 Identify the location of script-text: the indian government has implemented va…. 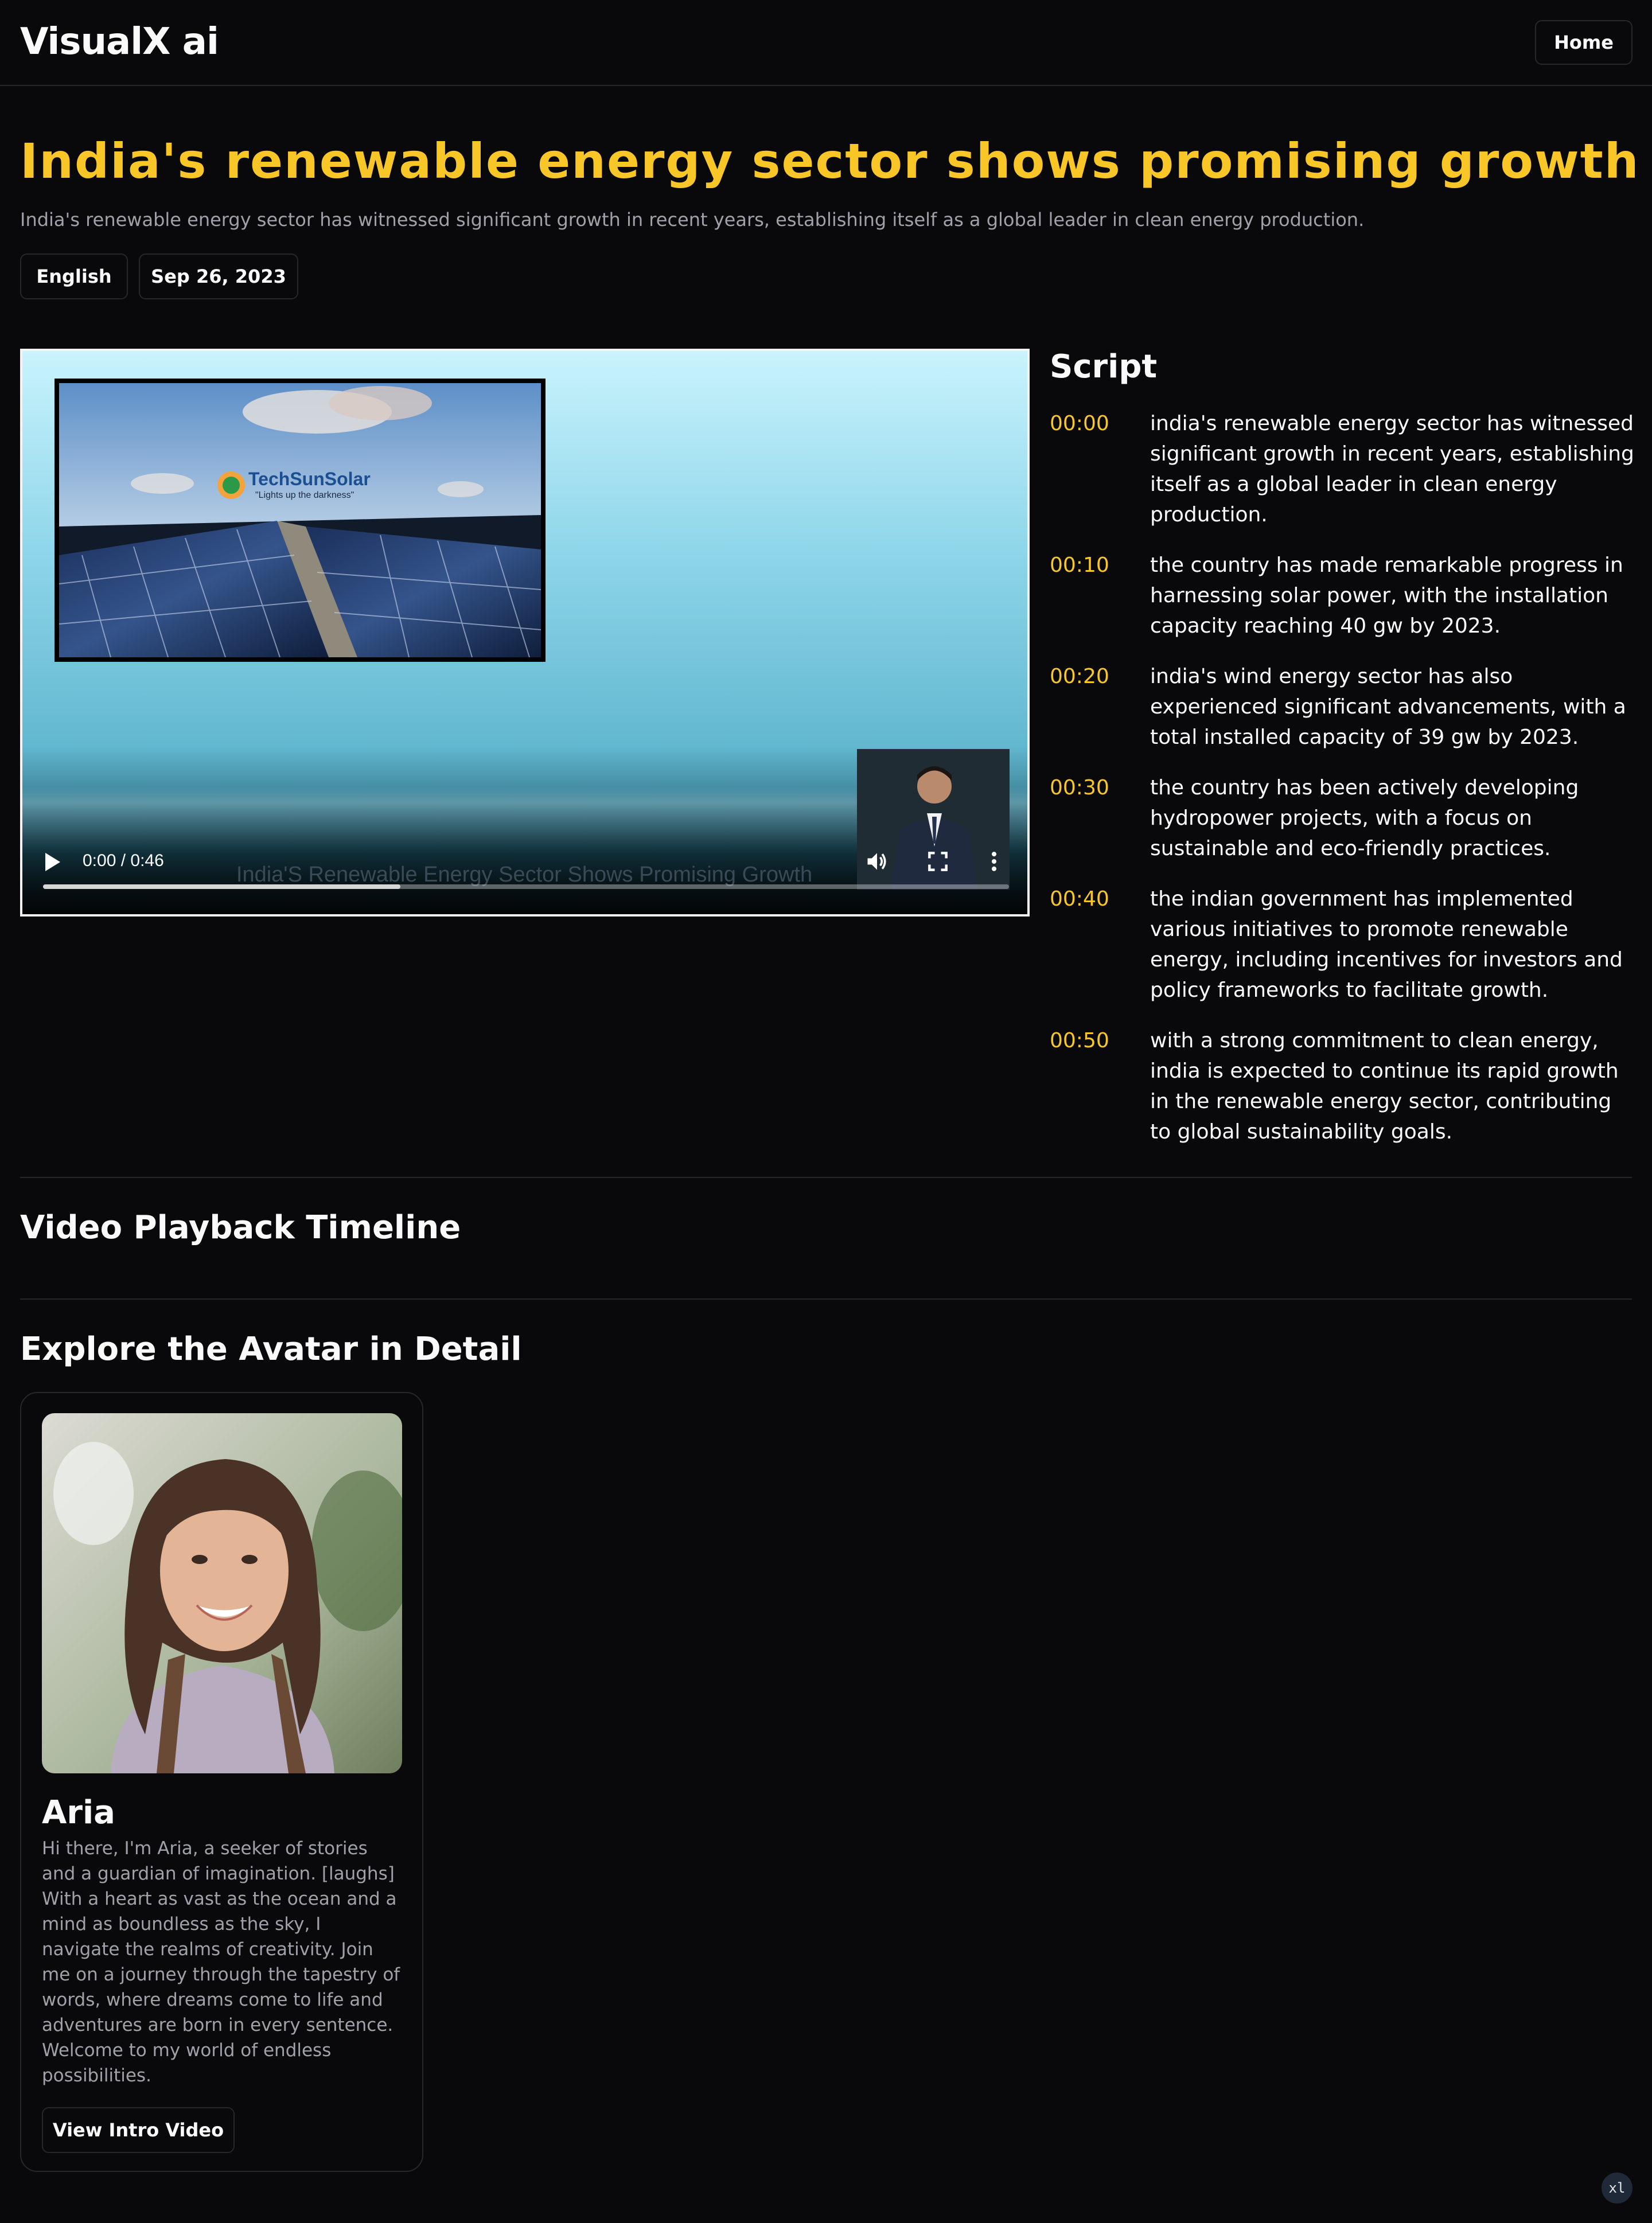
(1386, 944).